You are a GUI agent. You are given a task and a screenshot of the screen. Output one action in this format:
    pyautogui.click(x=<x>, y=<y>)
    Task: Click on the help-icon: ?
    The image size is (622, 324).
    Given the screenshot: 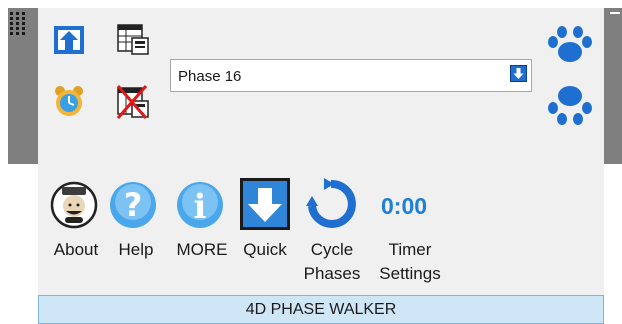 What is the action you would take?
    pyautogui.click(x=133, y=205)
    